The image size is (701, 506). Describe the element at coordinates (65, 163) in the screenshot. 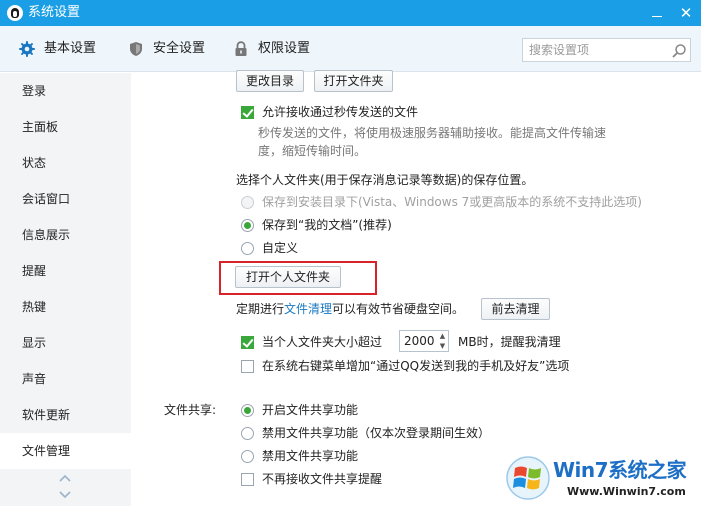

I see `sidebar-item-status: 状态` at that location.